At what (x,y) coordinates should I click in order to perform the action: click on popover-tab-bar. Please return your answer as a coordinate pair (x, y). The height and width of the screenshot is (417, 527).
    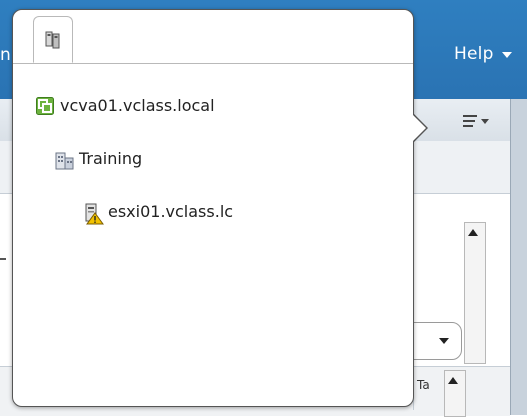
    Looking at the image, I should click on (213, 37).